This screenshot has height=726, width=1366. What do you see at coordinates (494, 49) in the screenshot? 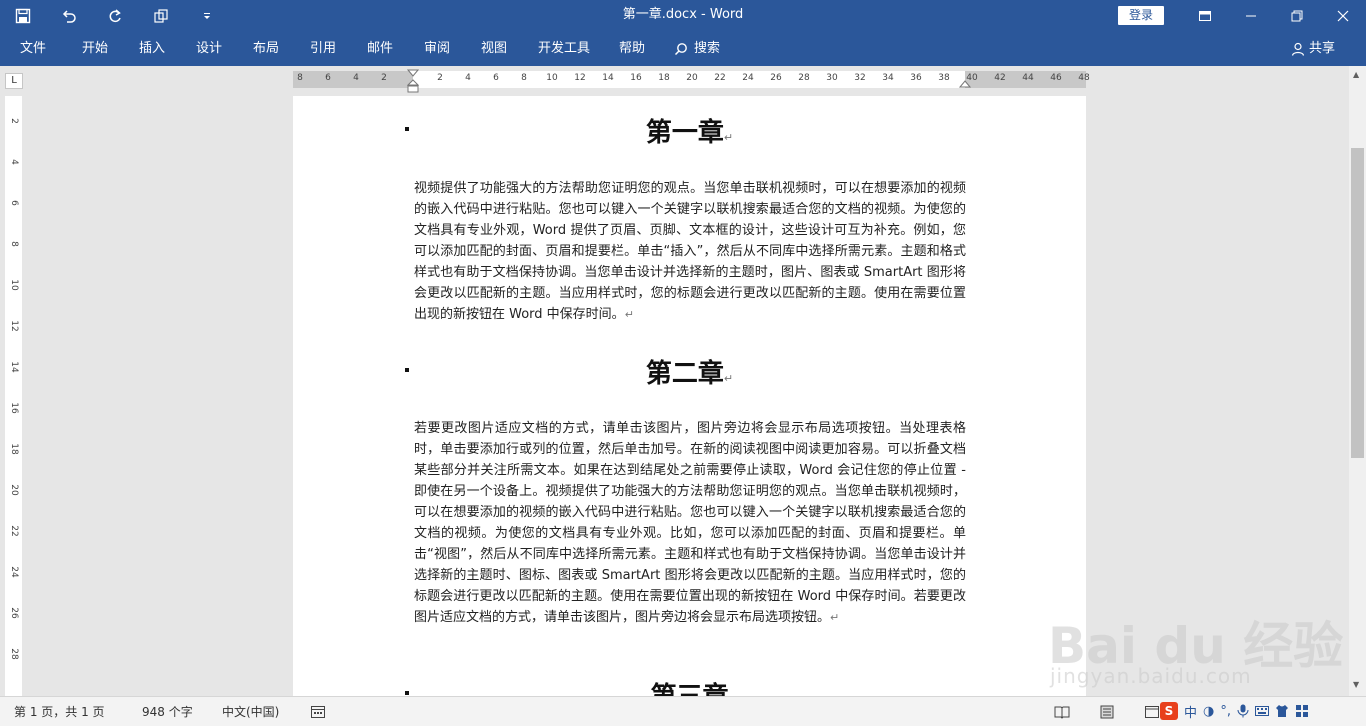
I see `ribbon-tab: 视图` at bounding box center [494, 49].